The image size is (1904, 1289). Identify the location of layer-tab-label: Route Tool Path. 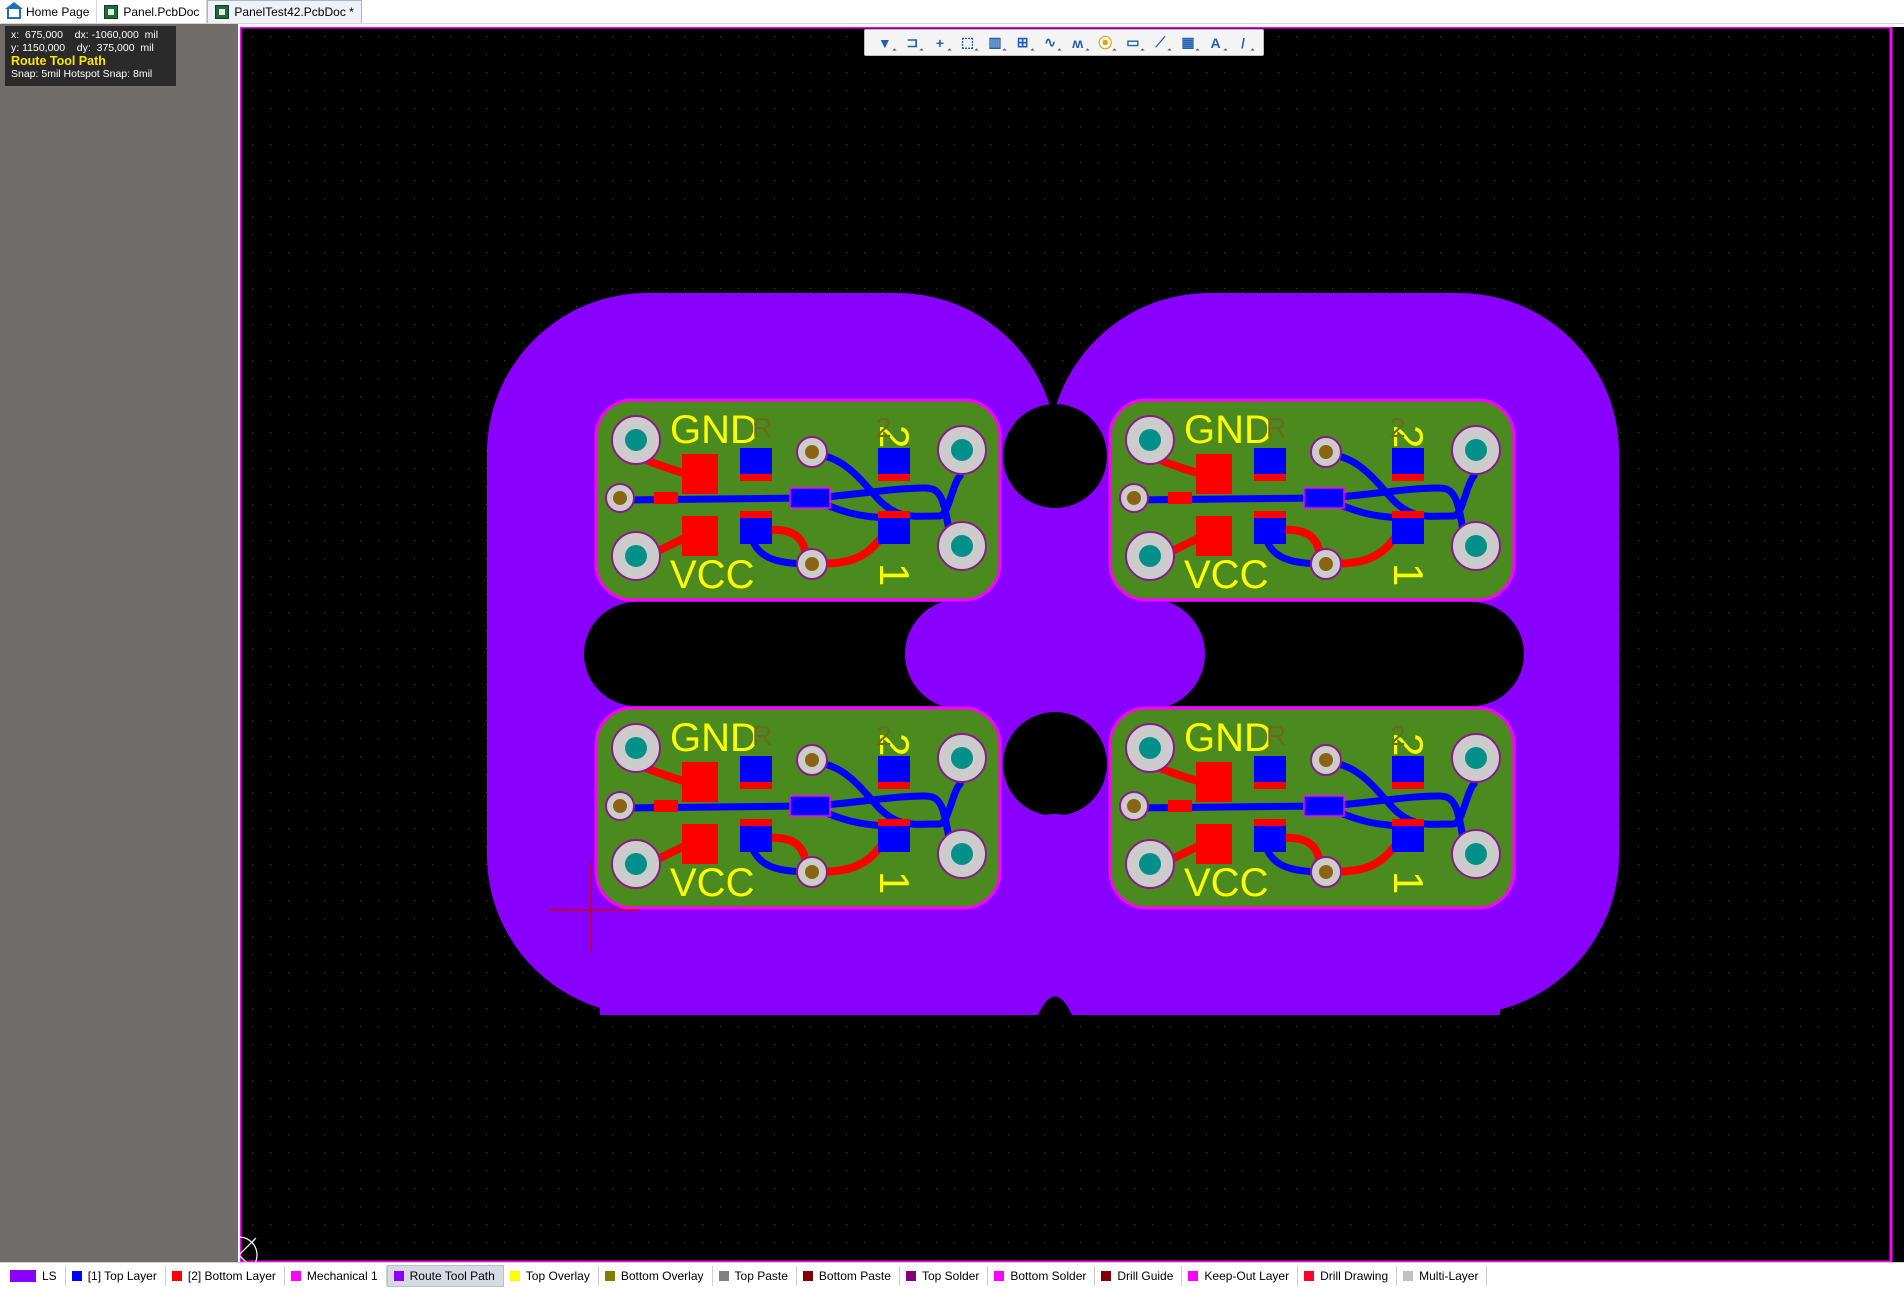
(452, 1276).